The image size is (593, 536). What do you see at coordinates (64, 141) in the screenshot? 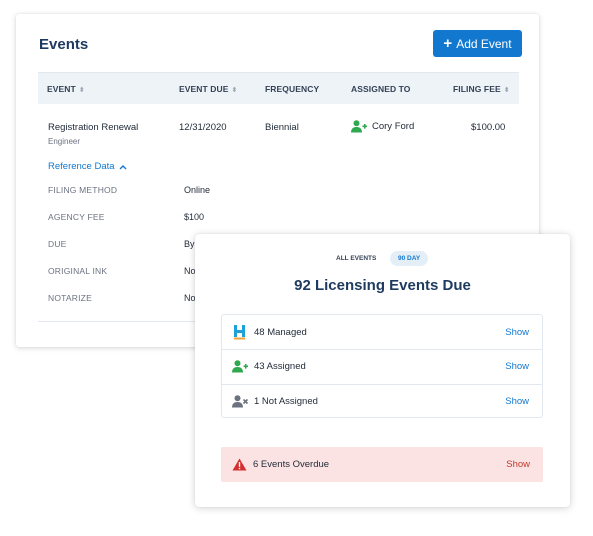
I see `event-subtitle: Engineer` at bounding box center [64, 141].